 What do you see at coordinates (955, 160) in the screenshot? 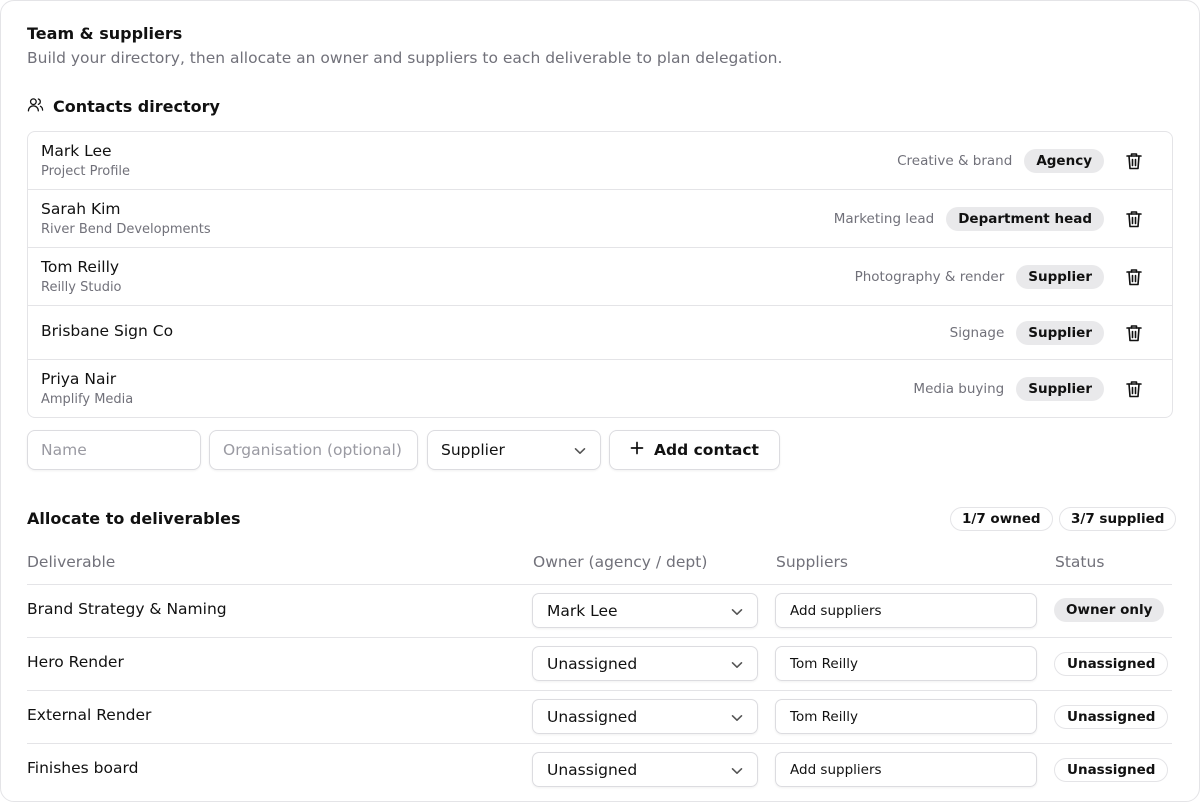
I see `contact-role: Creative & brand` at bounding box center [955, 160].